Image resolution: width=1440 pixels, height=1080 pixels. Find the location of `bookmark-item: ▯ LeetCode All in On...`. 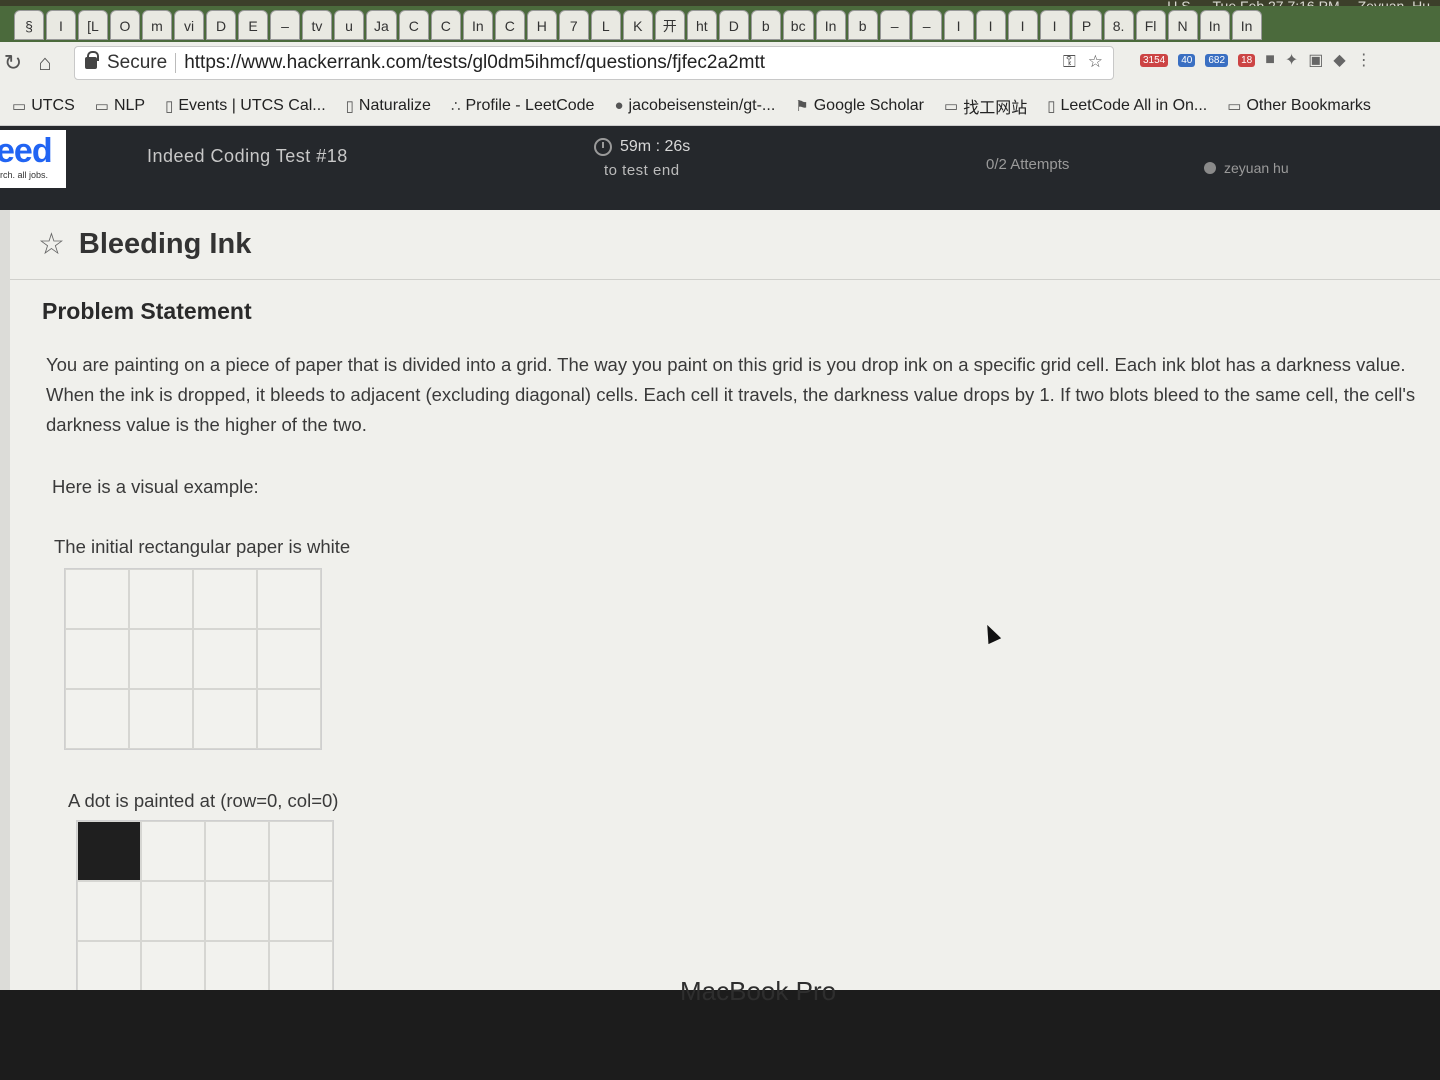

bookmark-item: ▯ LeetCode All in On... is located at coordinates (1127, 106).